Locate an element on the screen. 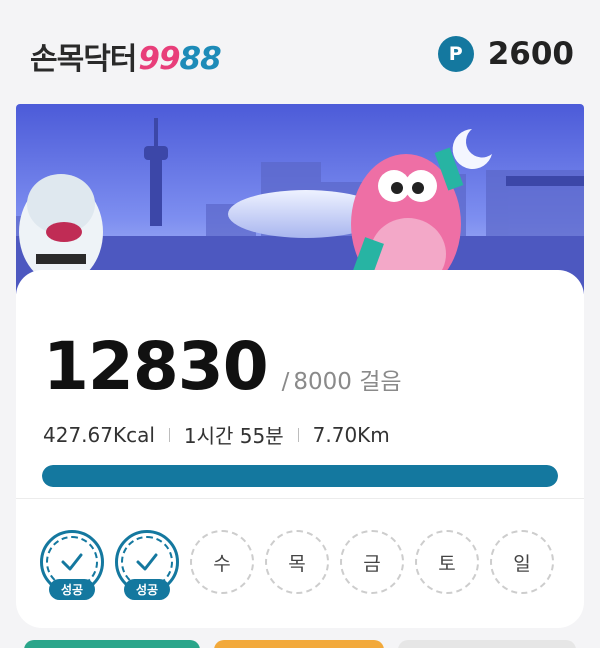  activity-metrics: 427.67Kcal 1시간 55분 7.70Km is located at coordinates (216, 434).